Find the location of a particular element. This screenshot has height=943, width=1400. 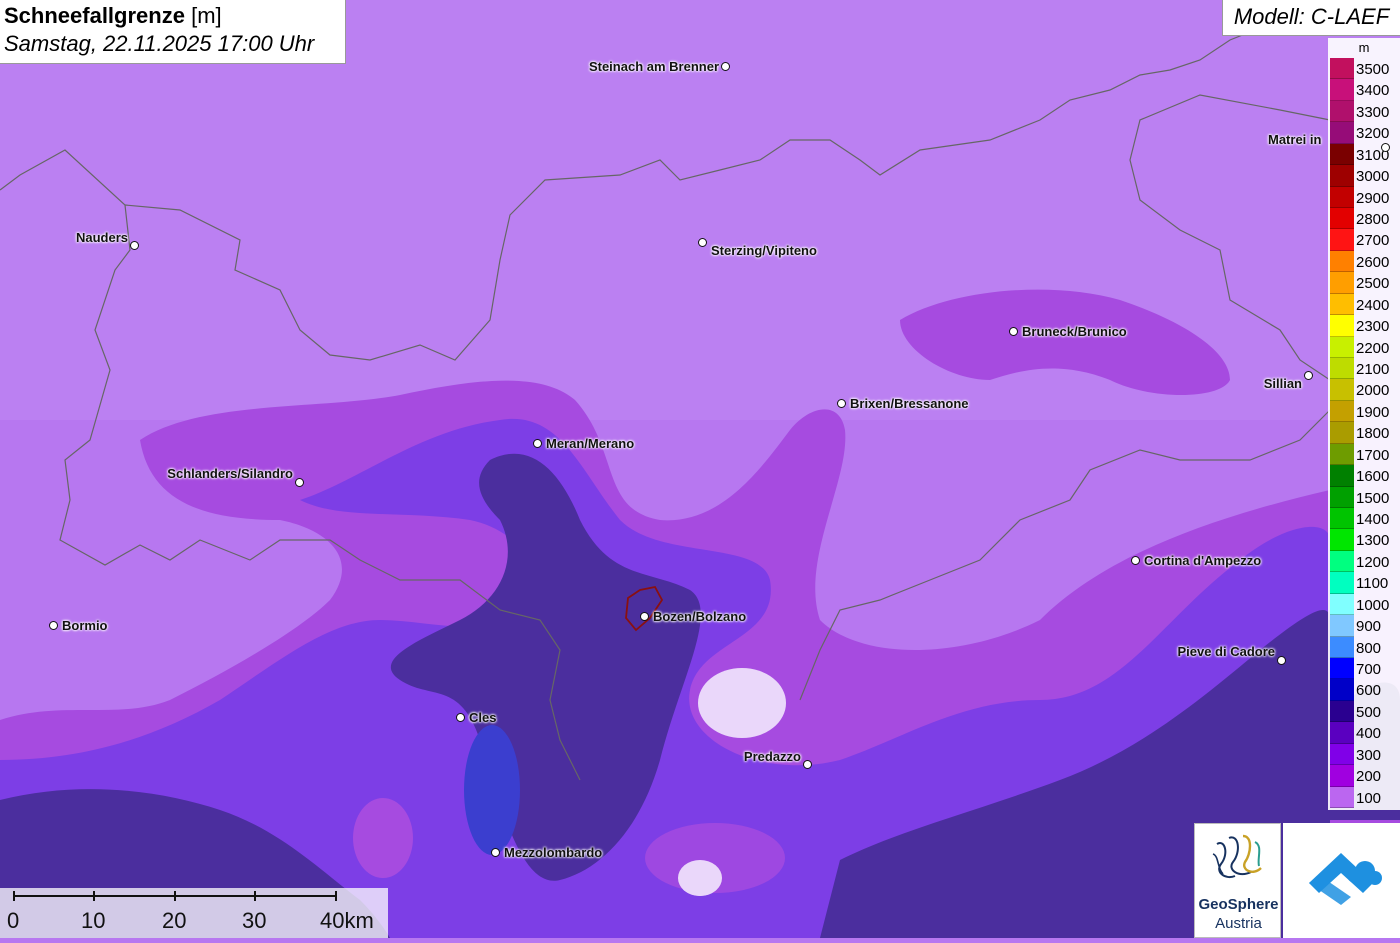

logo-line2: Austria is located at coordinates (1238, 923).